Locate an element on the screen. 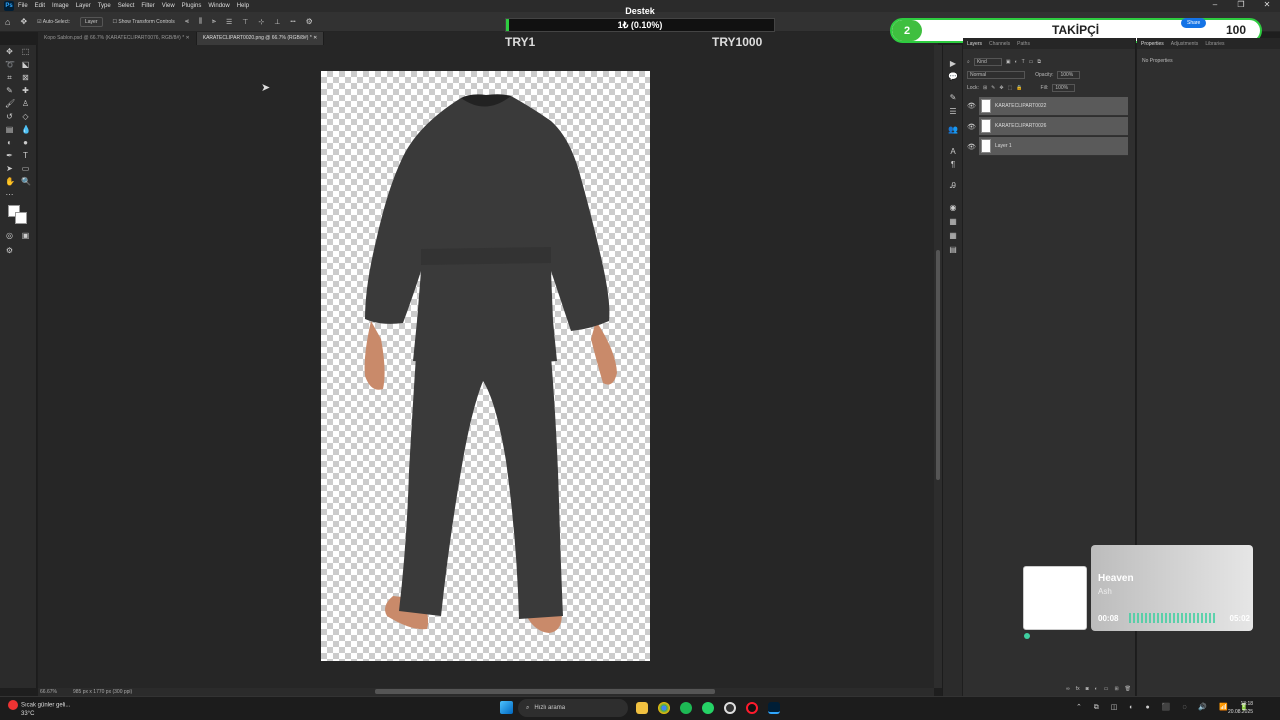  weather-widget: Sıcak günler geli... 33°C is located at coordinates (39, 709).